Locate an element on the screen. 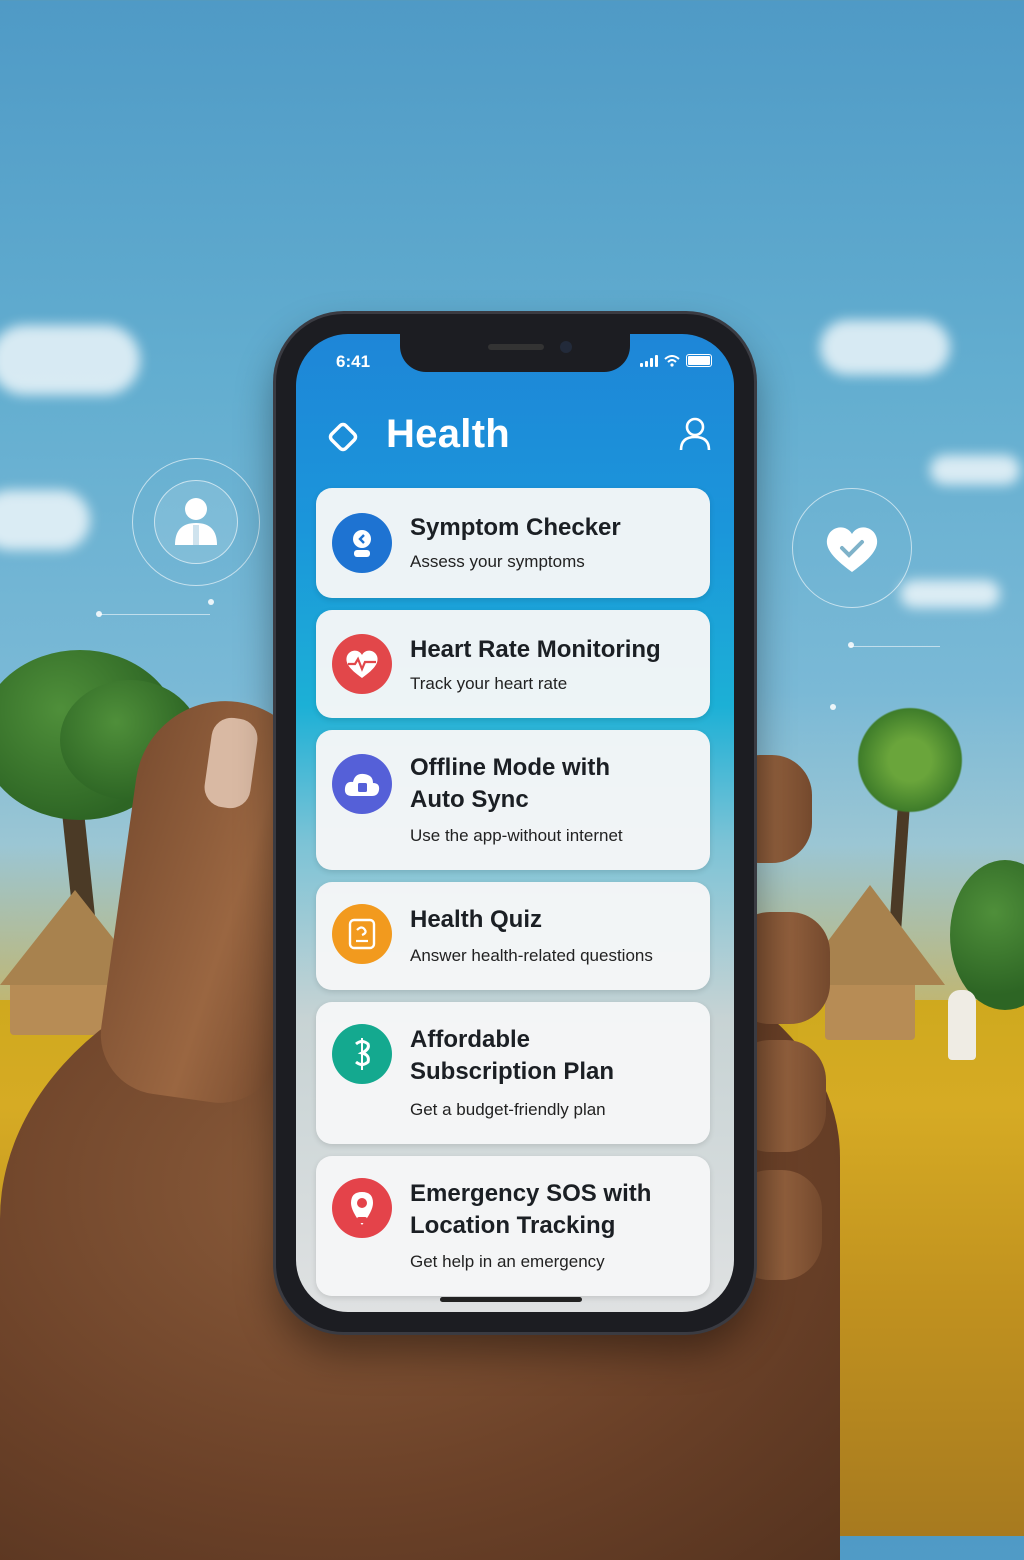  signal-icon is located at coordinates (649, 360).